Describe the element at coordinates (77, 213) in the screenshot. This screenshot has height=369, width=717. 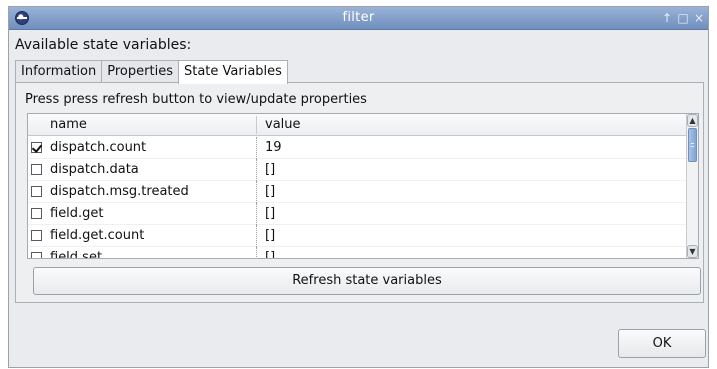
I see `variable-name: field.get` at that location.